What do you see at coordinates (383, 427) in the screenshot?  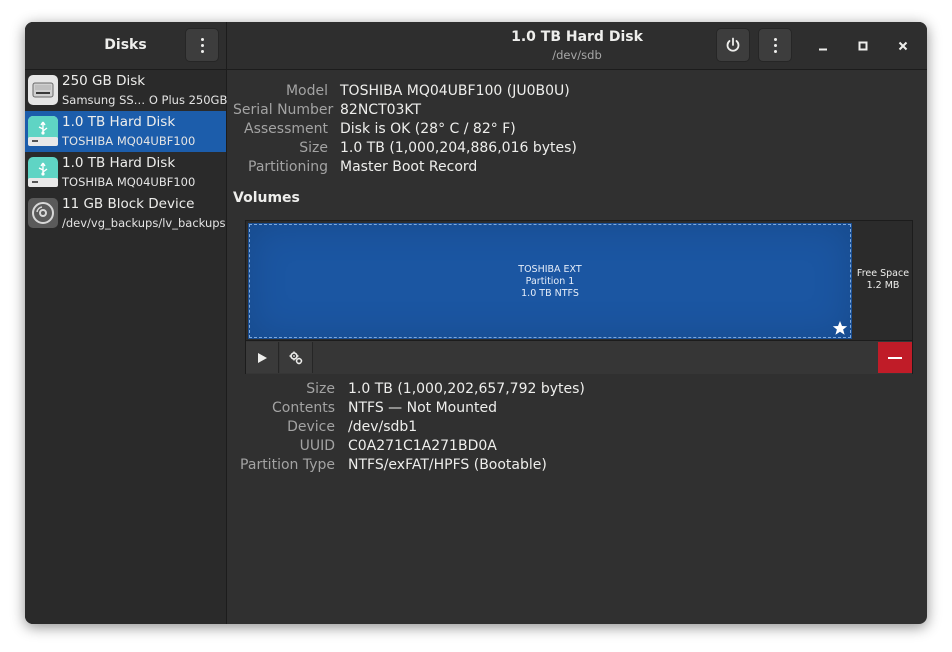 I see `info-value: /dev/sdb1` at bounding box center [383, 427].